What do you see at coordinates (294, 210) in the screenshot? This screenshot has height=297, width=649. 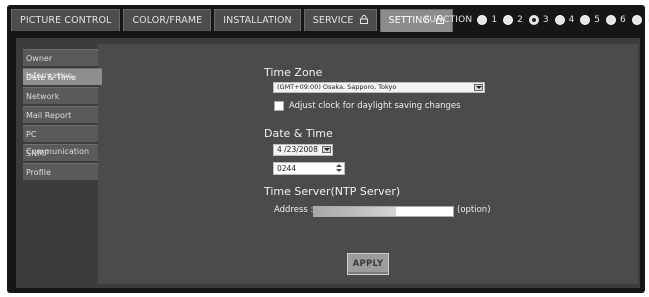 I see `address-label: Address :` at bounding box center [294, 210].